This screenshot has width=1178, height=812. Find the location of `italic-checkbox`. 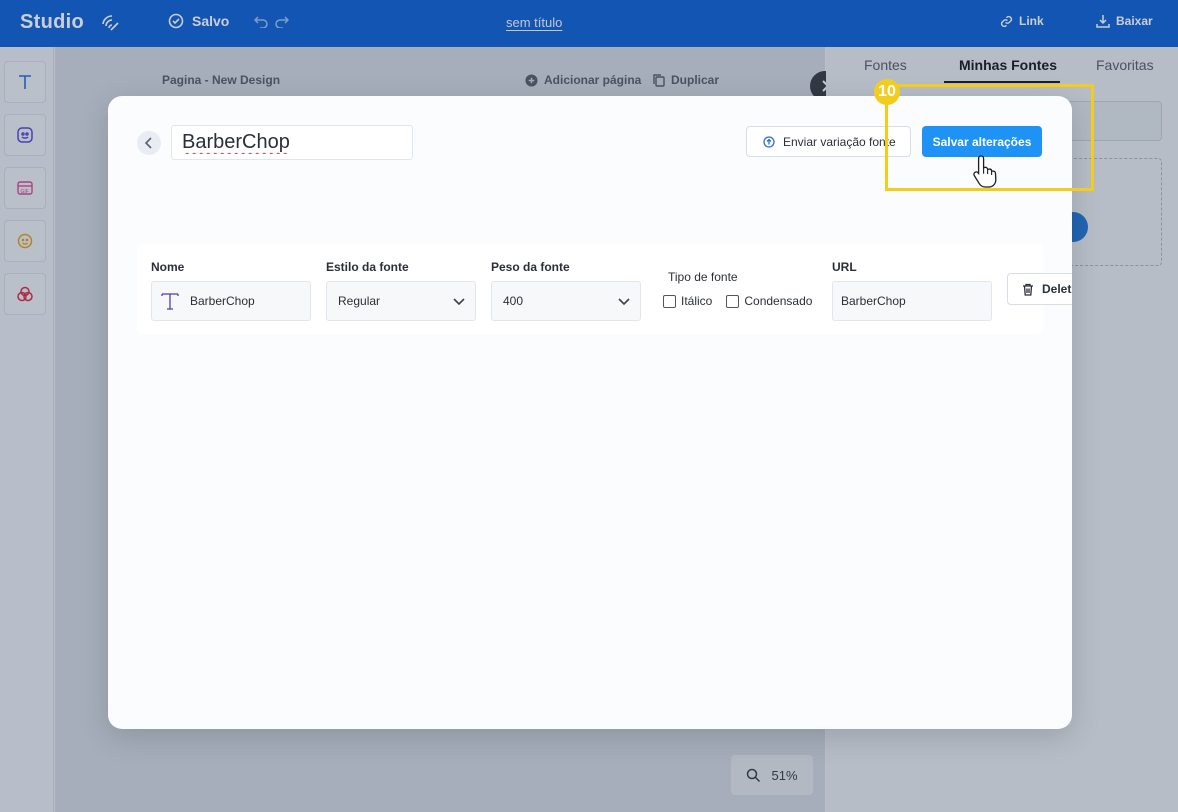

italic-checkbox is located at coordinates (669, 301).